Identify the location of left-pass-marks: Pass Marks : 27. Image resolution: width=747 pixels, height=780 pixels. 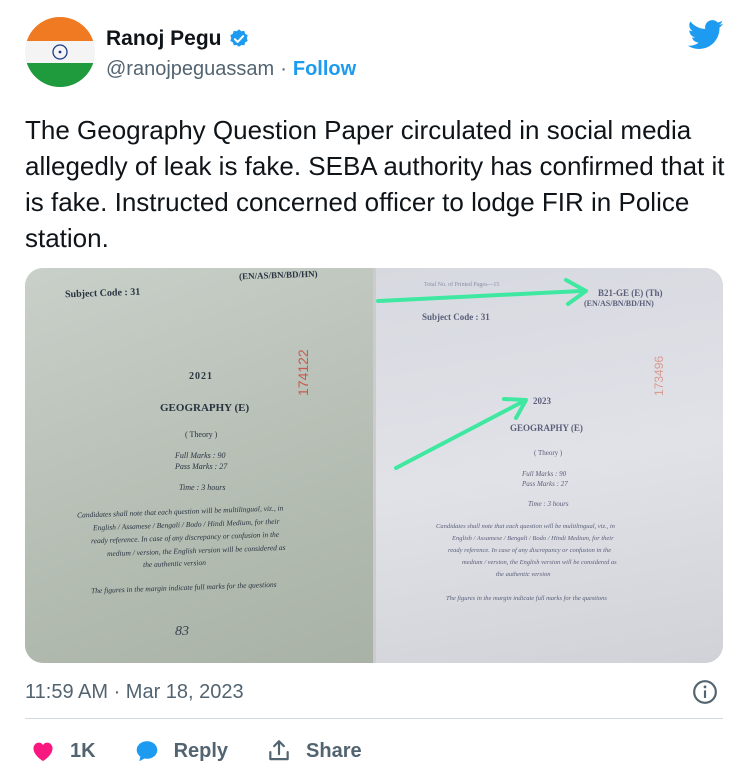
(201, 466).